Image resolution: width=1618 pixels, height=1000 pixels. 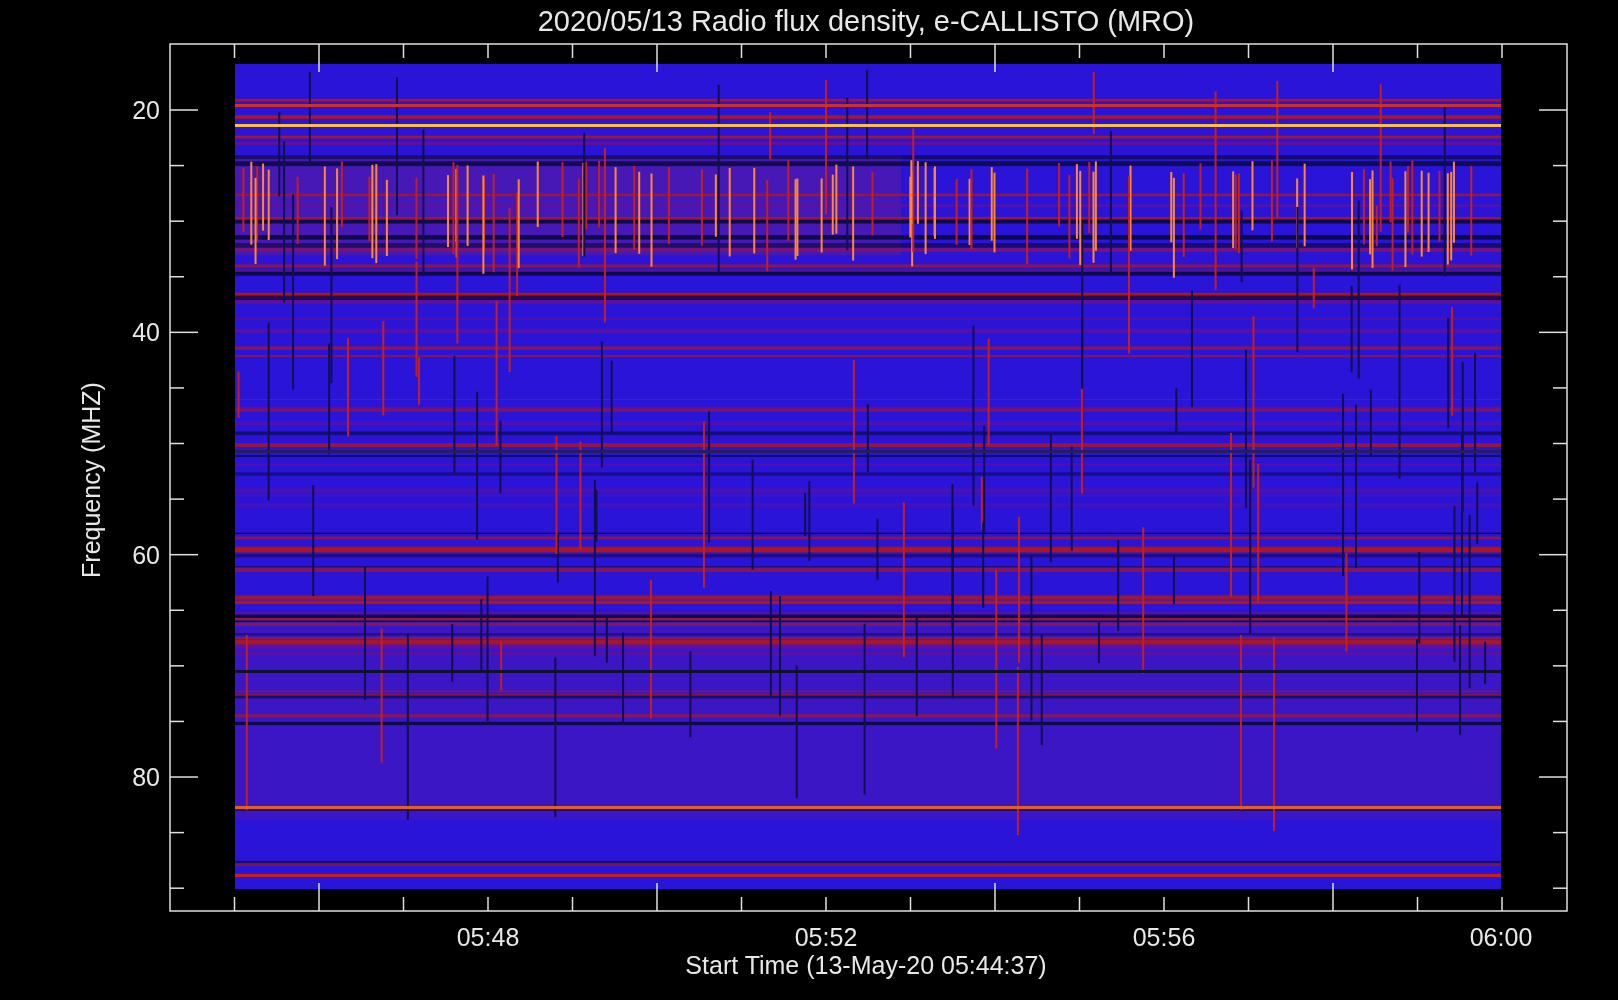 What do you see at coordinates (146, 554) in the screenshot?
I see `y-tick-label: 60` at bounding box center [146, 554].